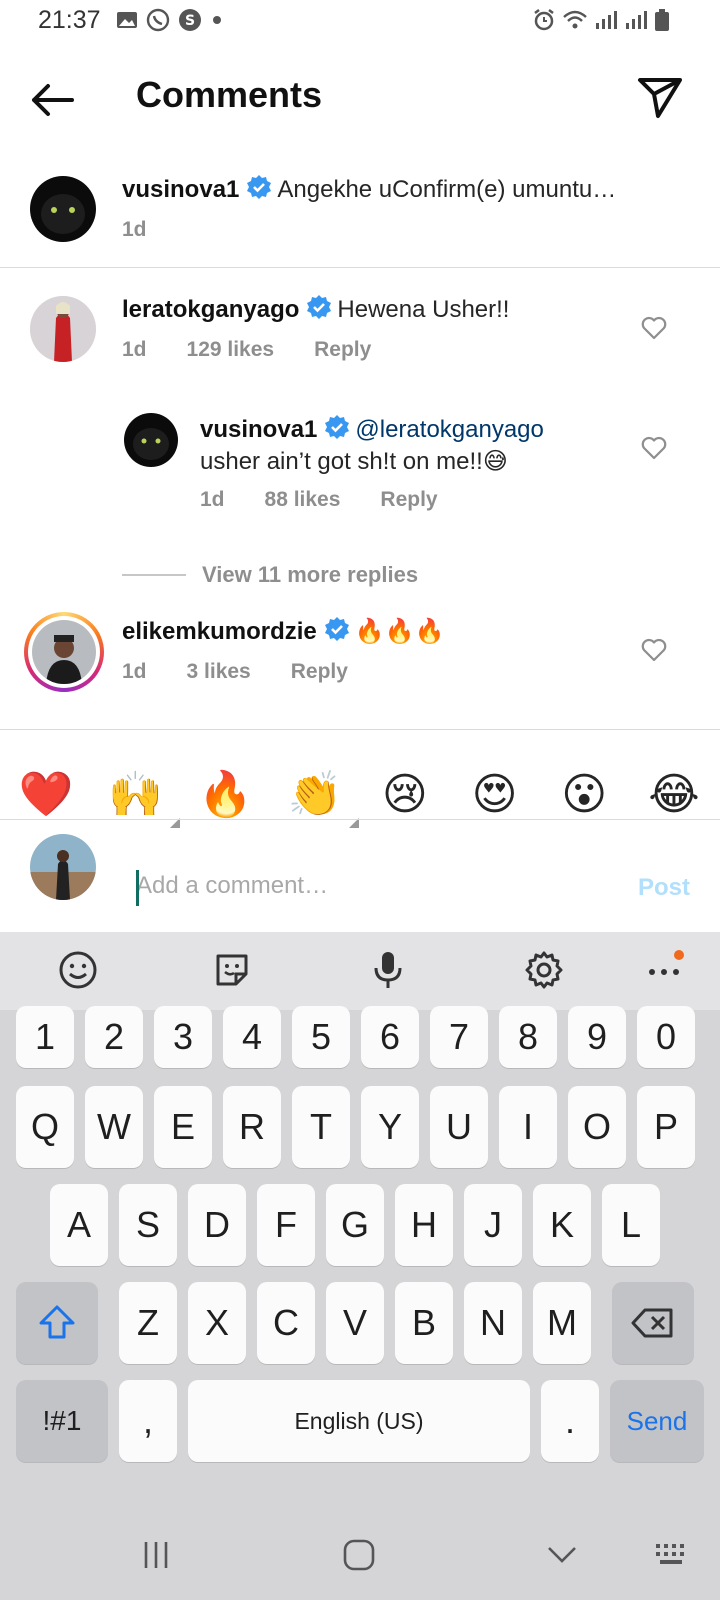  I want to click on emoji-laughing-button: 😂, so click(674, 794).